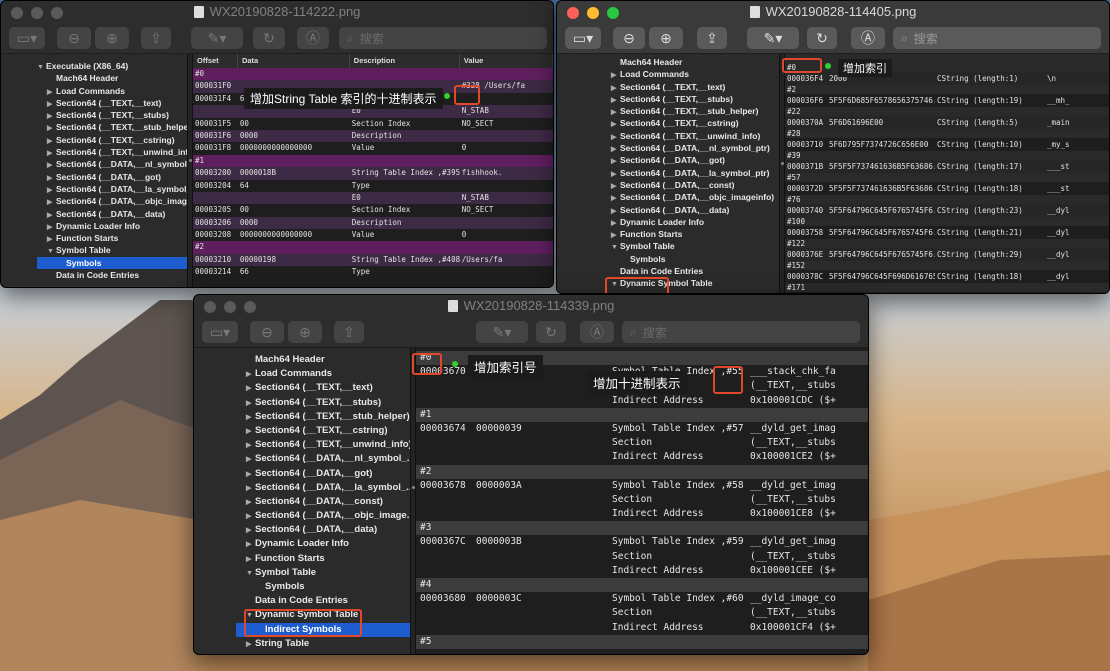 The height and width of the screenshot is (671, 1110). I want to click on sidebar-item: ▶Section64 (__DATA,__nl_symbol_ptr), so click(690, 148).